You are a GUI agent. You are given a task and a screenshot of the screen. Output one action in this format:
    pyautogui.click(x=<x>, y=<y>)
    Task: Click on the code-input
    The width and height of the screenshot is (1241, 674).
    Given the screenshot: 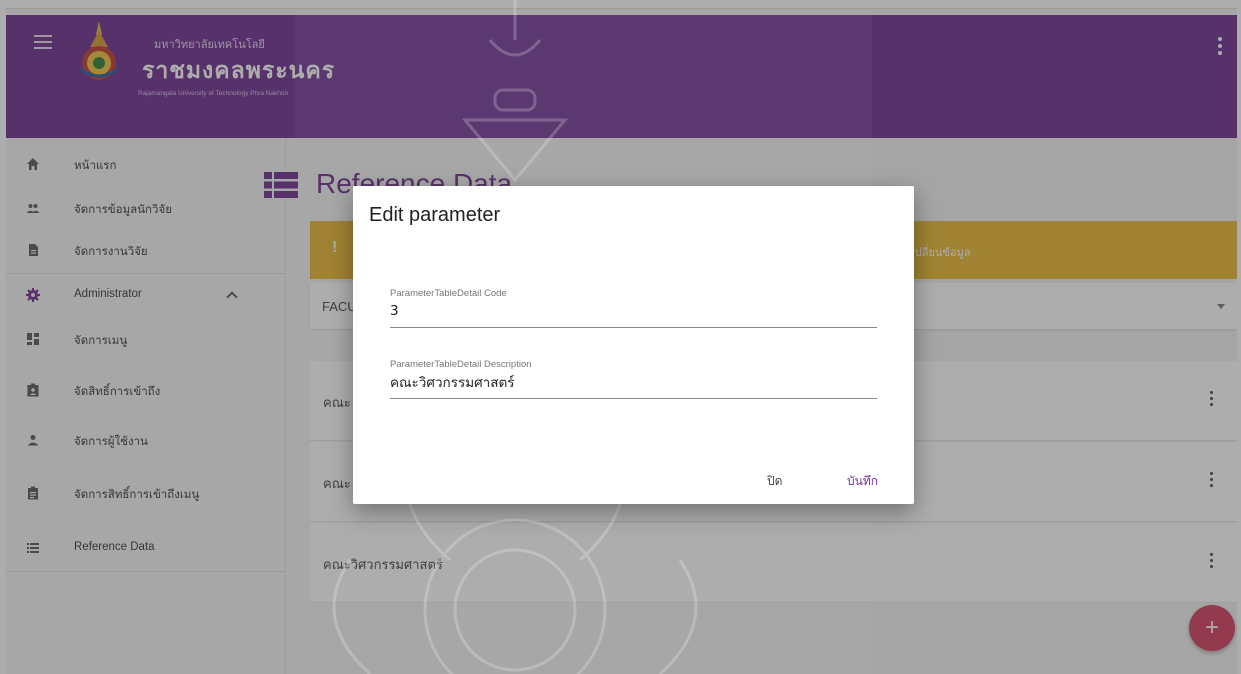 What is the action you would take?
    pyautogui.click(x=633, y=311)
    